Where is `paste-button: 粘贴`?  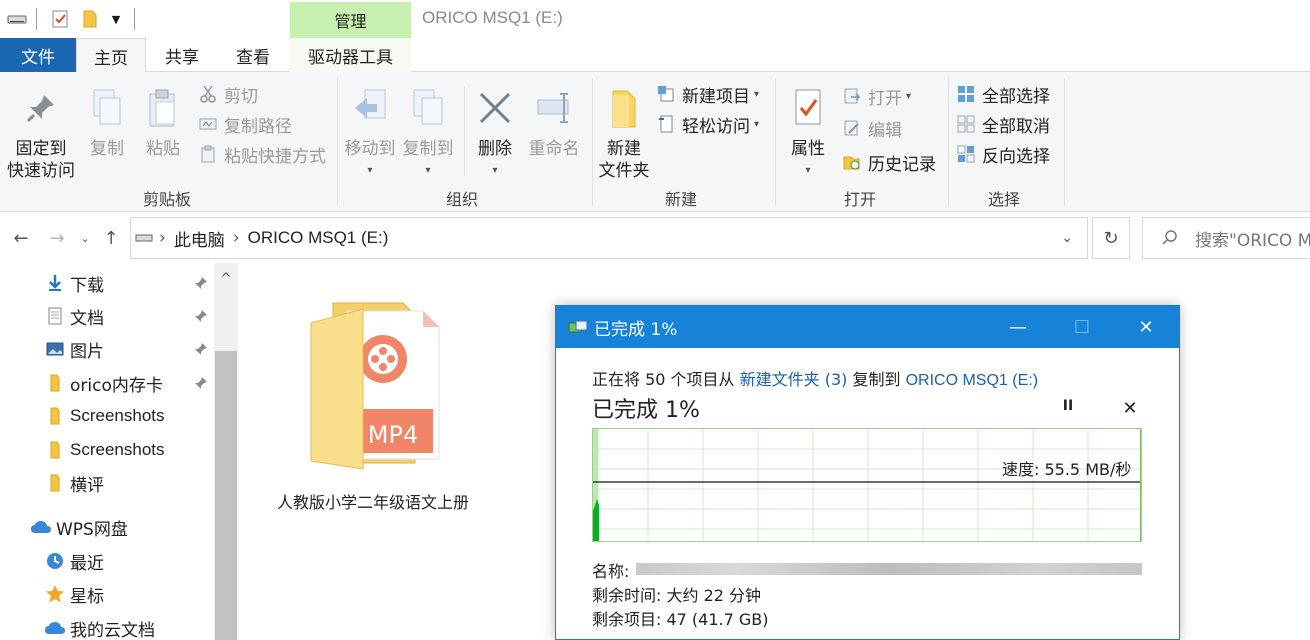 paste-button: 粘贴 is located at coordinates (163, 123).